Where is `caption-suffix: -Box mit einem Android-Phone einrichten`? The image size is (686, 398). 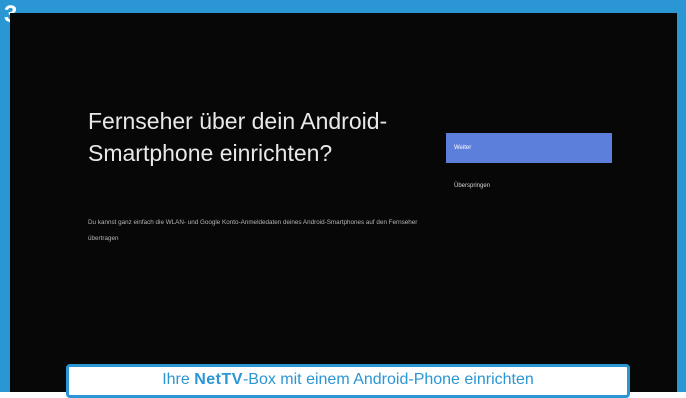
caption-suffix: -Box mit einem Android-Phone einrichten is located at coordinates (388, 379).